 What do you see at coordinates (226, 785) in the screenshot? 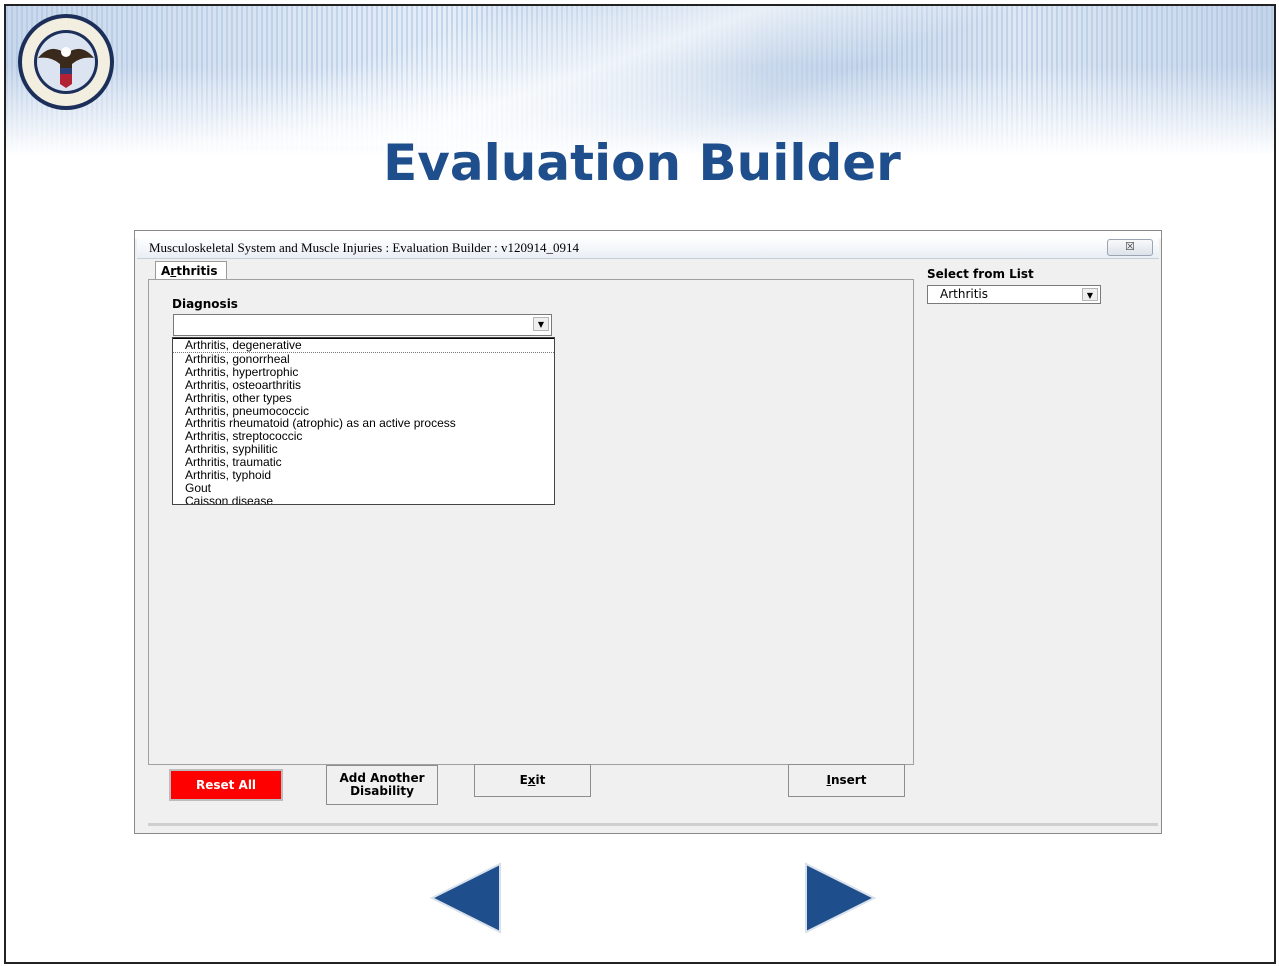
I see `reset-all-button: Reset All` at bounding box center [226, 785].